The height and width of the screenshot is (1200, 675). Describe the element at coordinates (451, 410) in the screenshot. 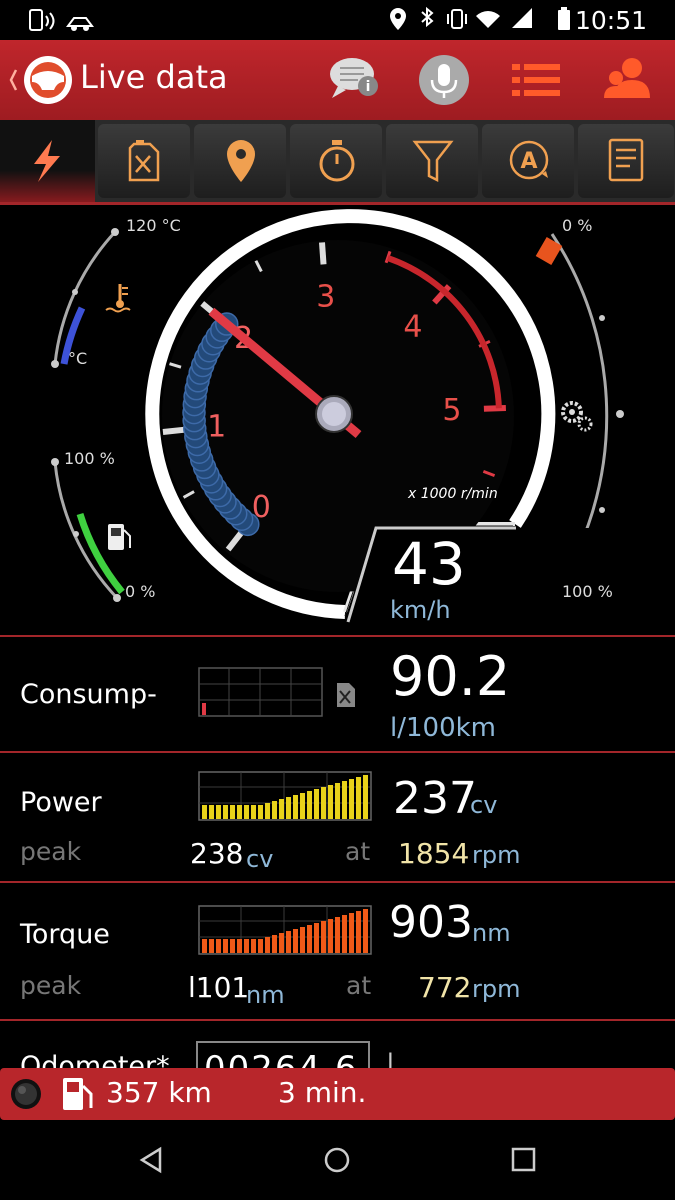

I see `rpm-tick-label: 5` at that location.